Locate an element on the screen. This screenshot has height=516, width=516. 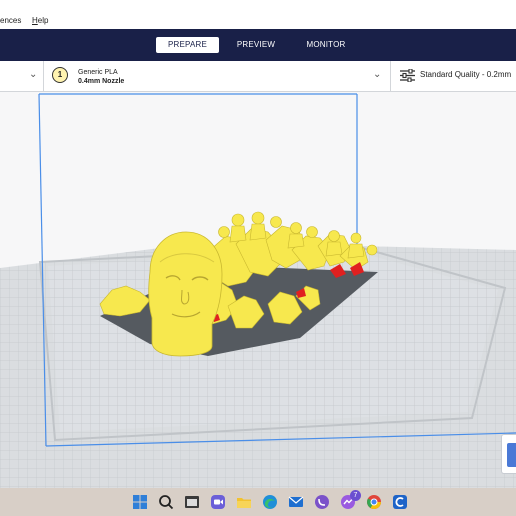
head-bust-model is located at coordinates (185, 294).